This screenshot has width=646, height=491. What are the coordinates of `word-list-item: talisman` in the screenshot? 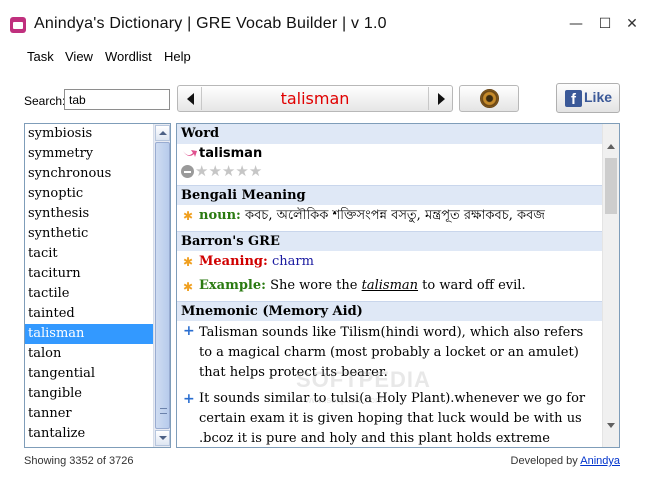 It's located at (89, 334).